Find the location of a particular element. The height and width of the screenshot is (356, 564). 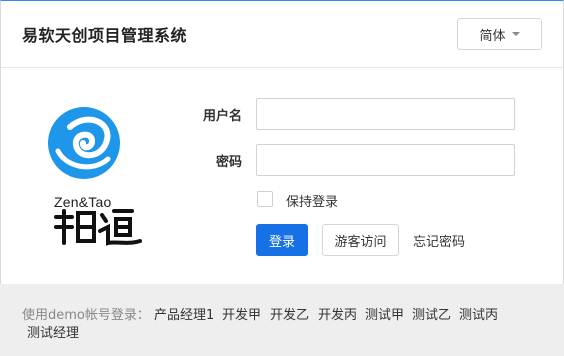

login-button: 登录 is located at coordinates (282, 240).